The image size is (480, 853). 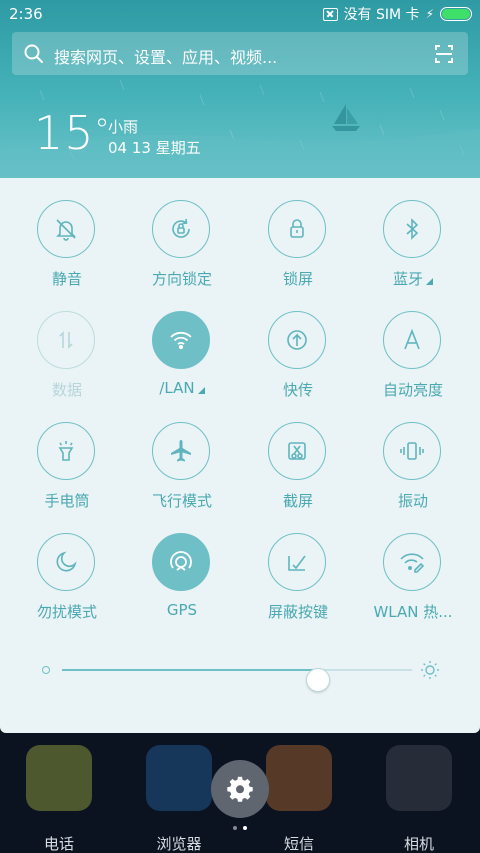 I want to click on tile-label: 静音, so click(x=66, y=279).